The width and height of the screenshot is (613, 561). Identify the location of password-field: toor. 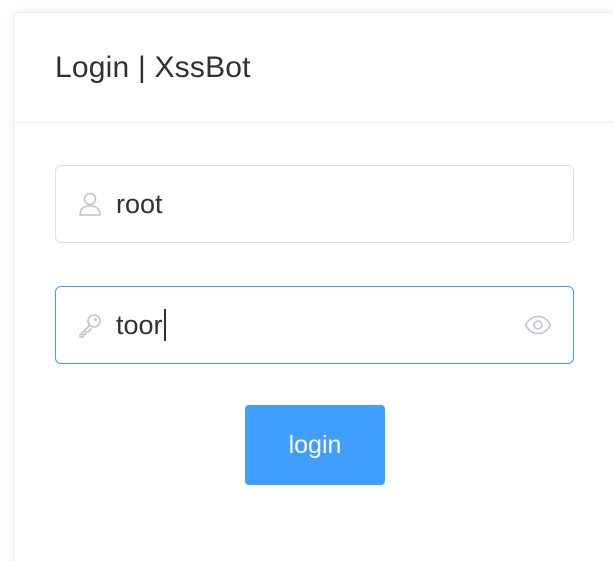
(314, 325).